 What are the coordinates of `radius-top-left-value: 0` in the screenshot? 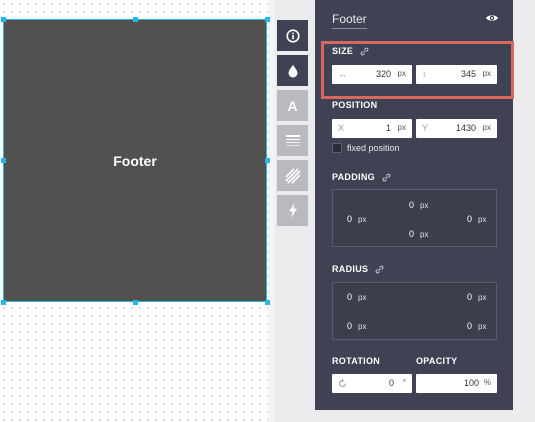 It's located at (350, 297).